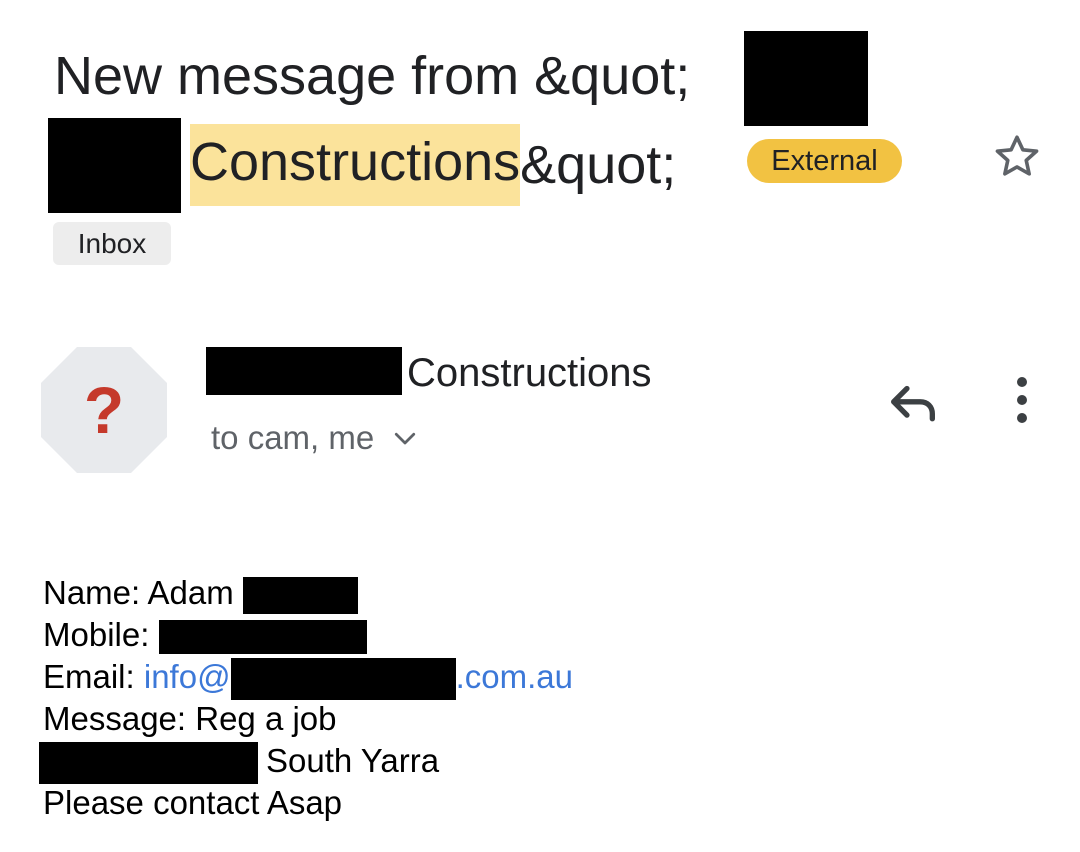 The width and height of the screenshot is (1080, 852). What do you see at coordinates (514, 676) in the screenshot?
I see `email-suffix: .com.au` at bounding box center [514, 676].